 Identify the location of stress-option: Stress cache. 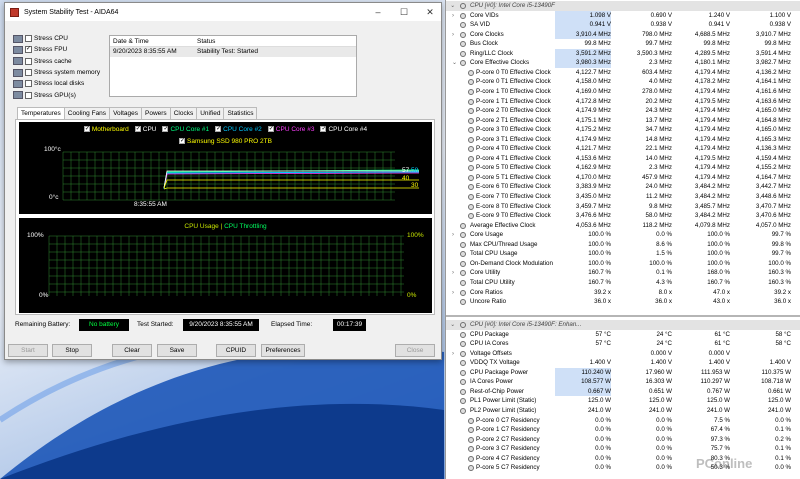
(56, 61).